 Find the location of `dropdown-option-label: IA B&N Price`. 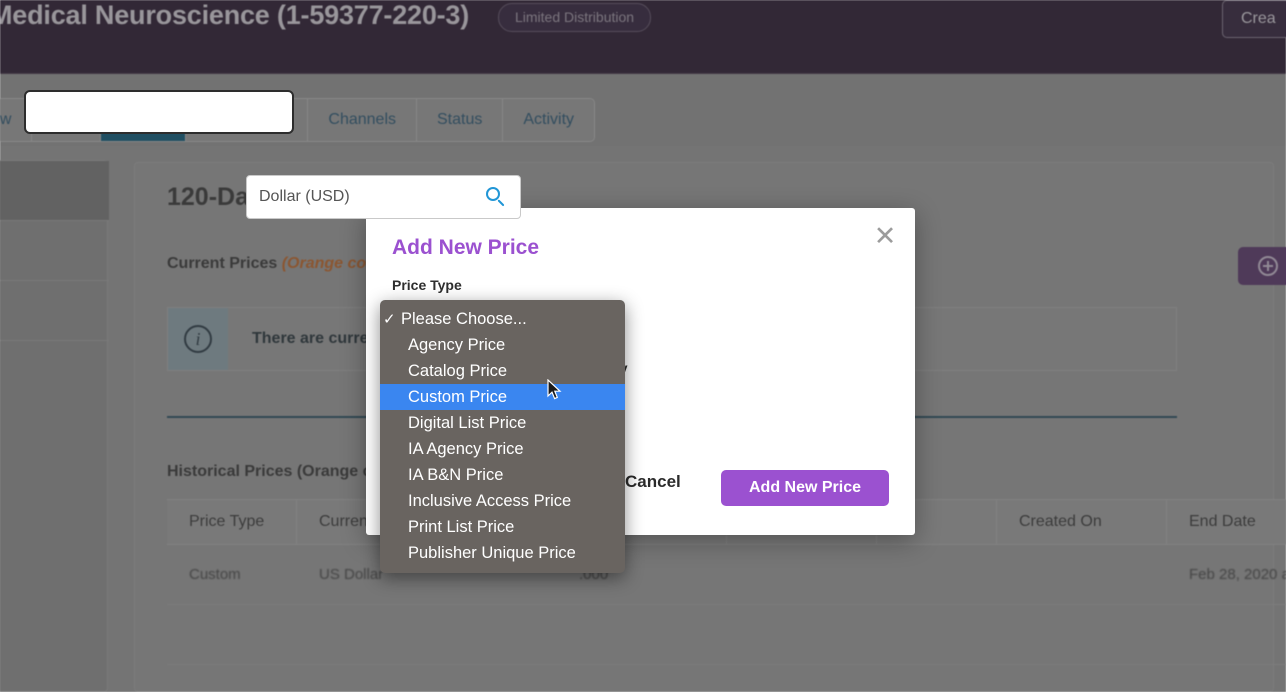

dropdown-option-label: IA B&N Price is located at coordinates (456, 474).